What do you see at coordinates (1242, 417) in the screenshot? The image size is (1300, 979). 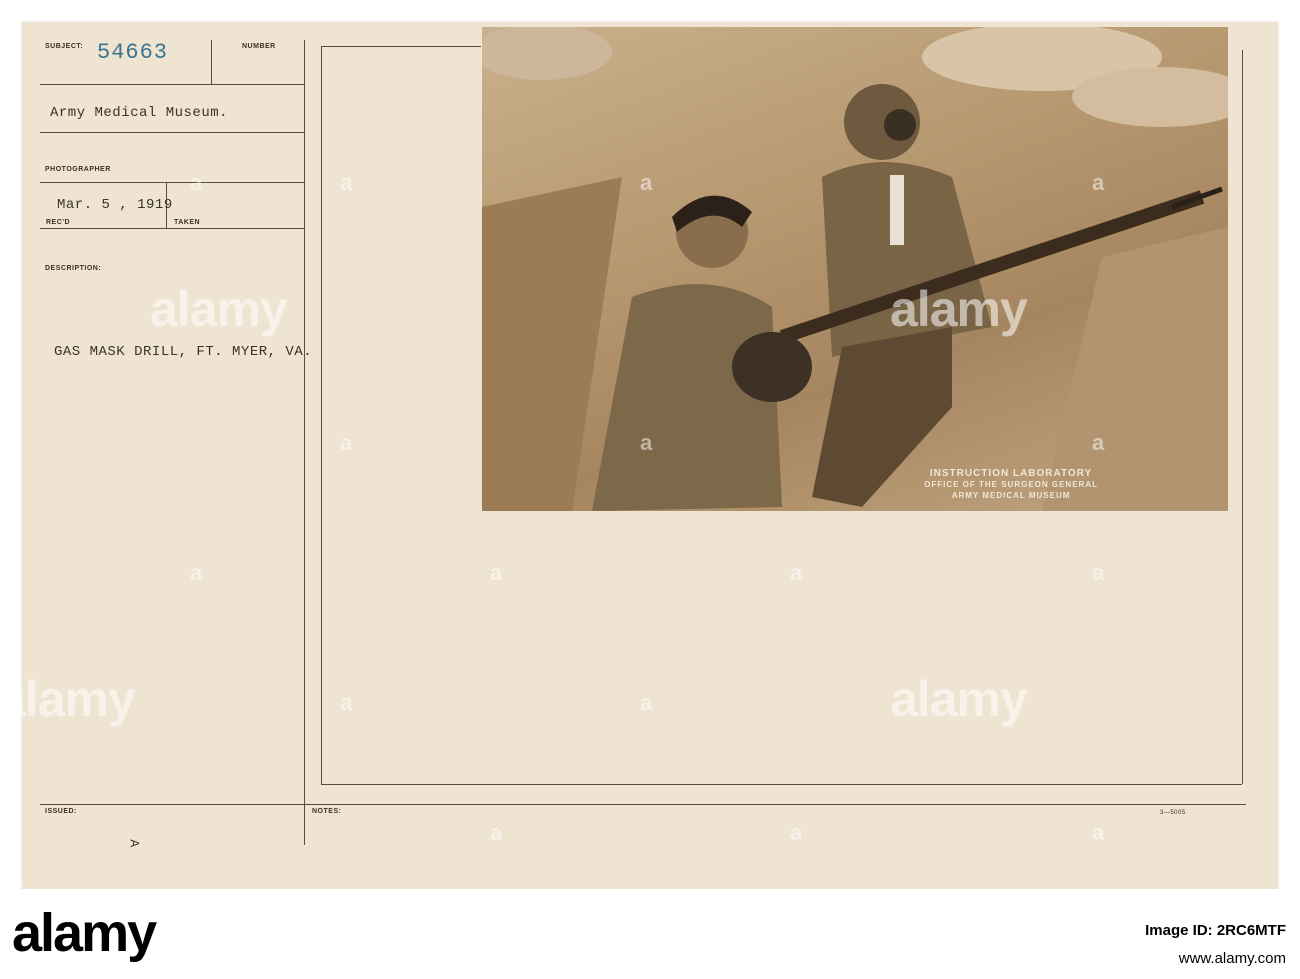 I see `frame-right` at bounding box center [1242, 417].